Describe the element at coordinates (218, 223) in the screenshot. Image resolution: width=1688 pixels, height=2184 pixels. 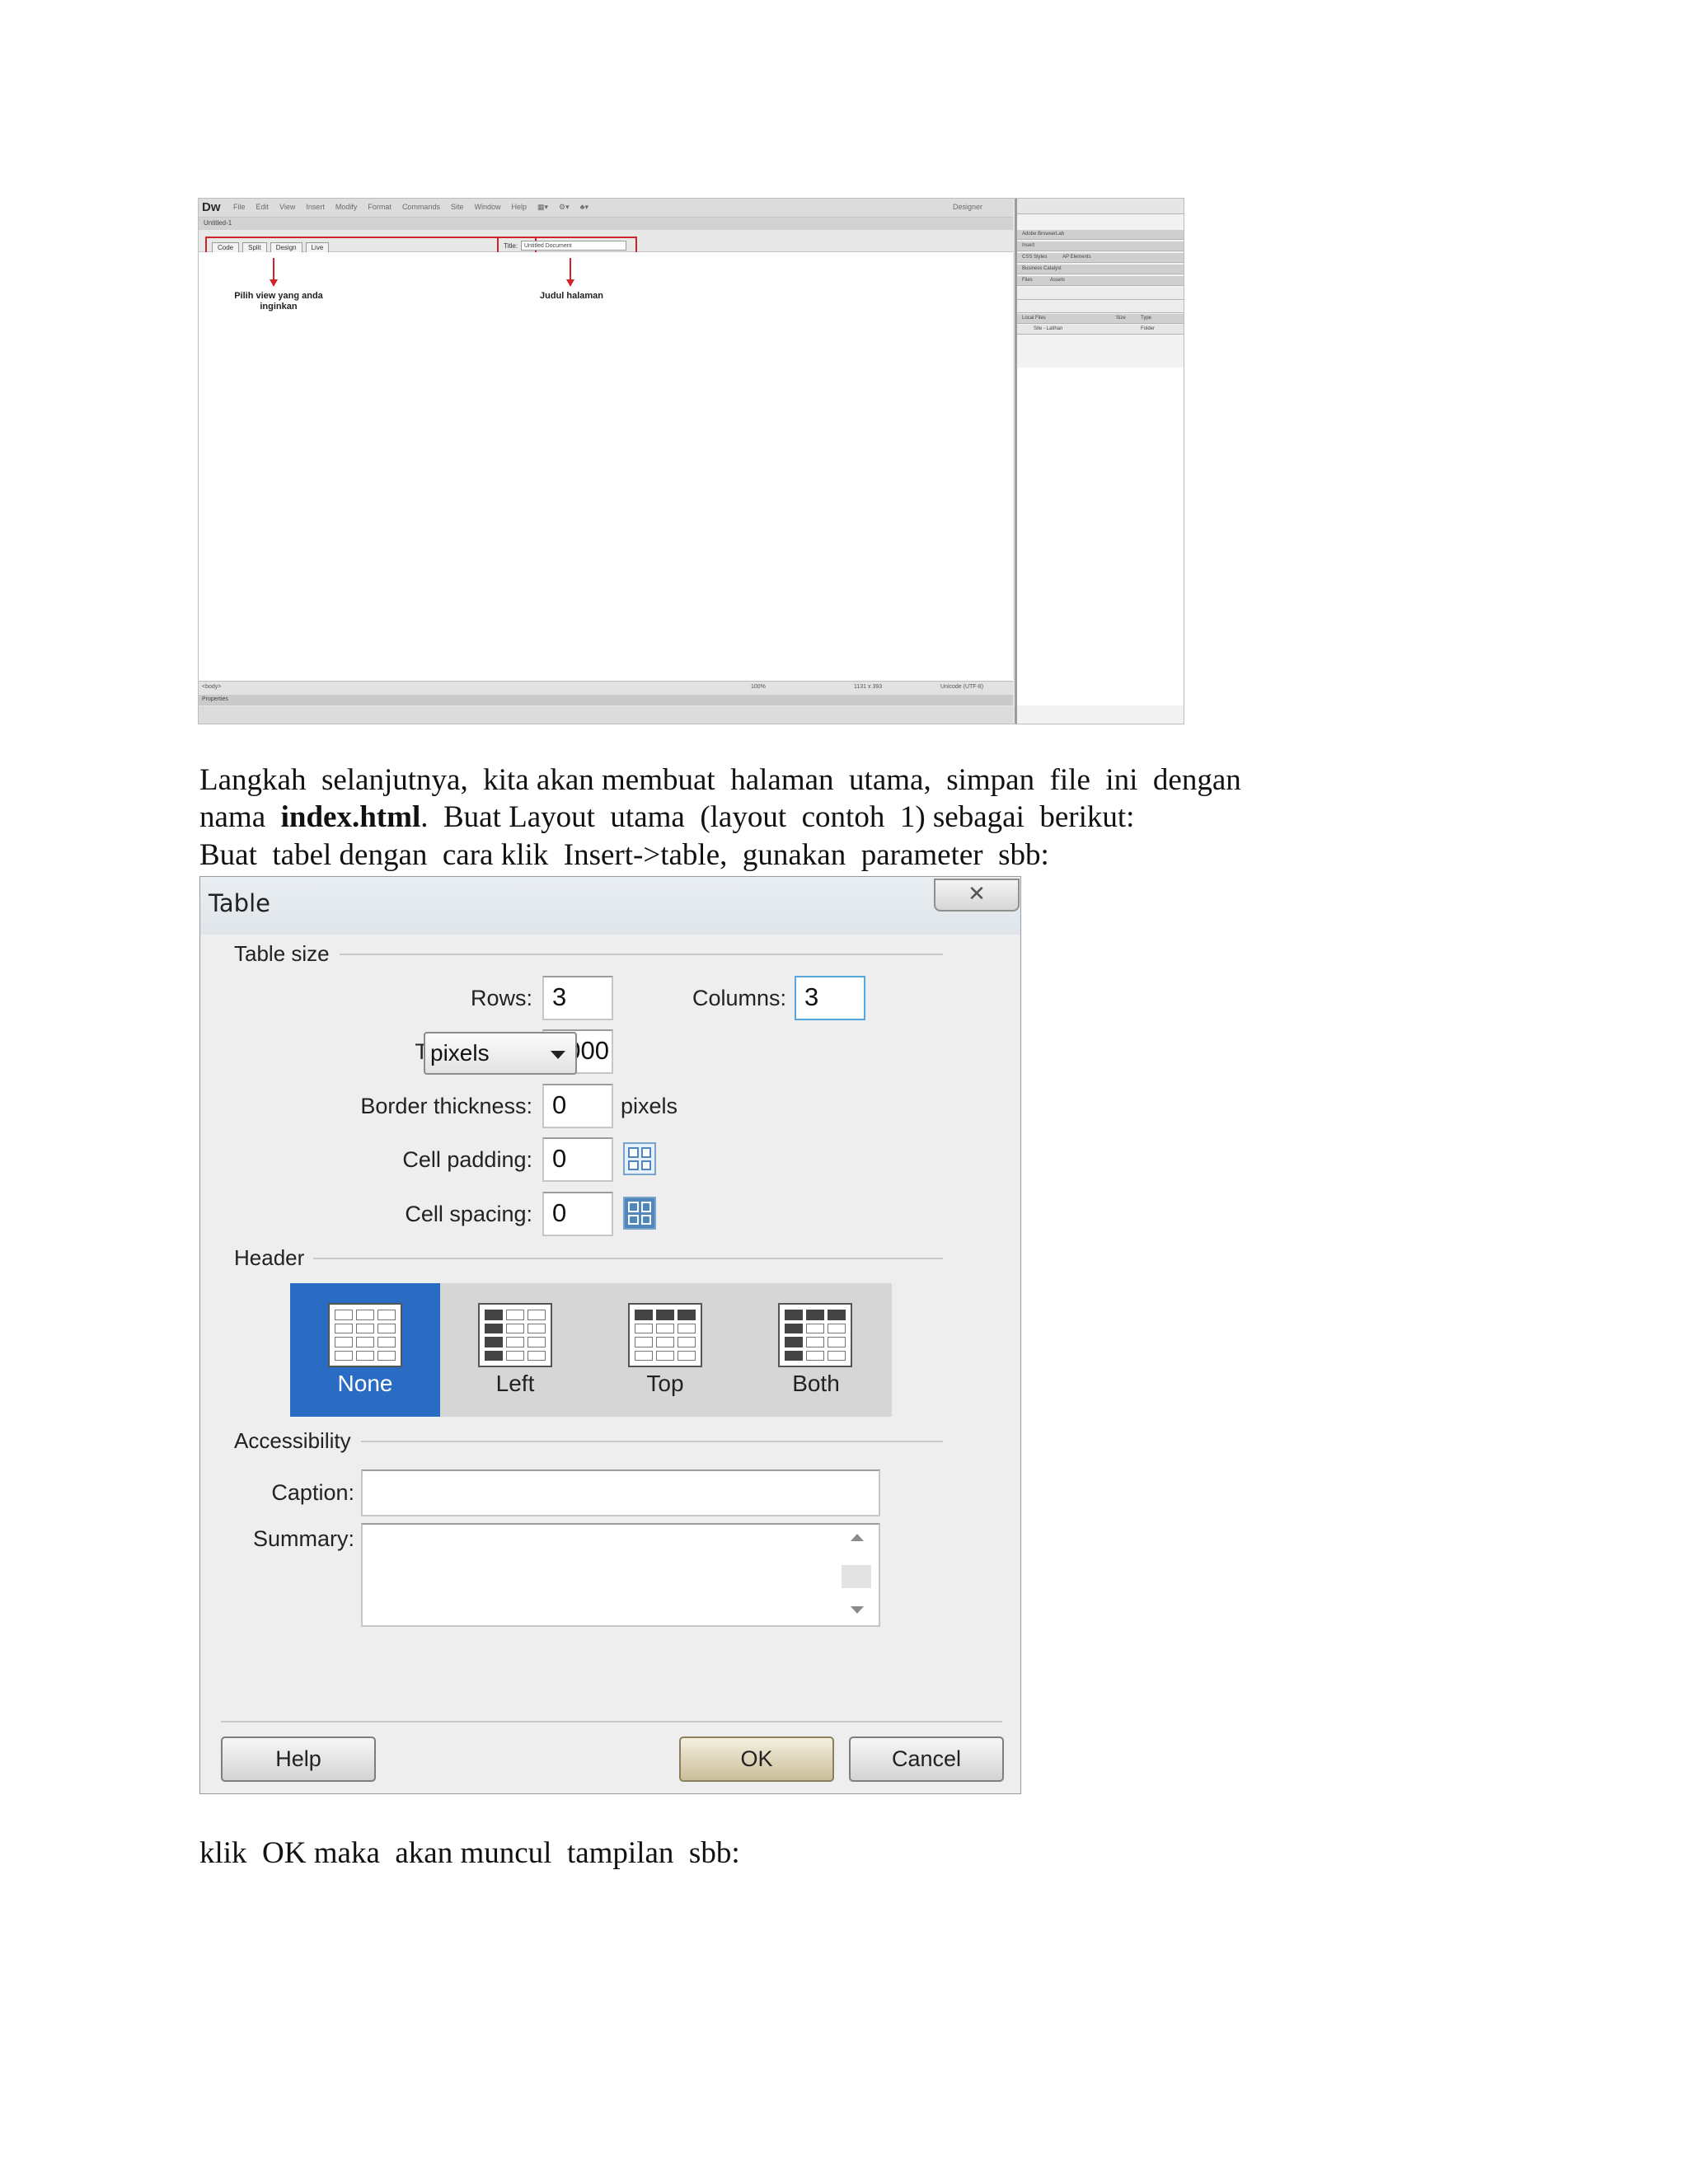
I see `document-tab-label: Untitled-1` at that location.